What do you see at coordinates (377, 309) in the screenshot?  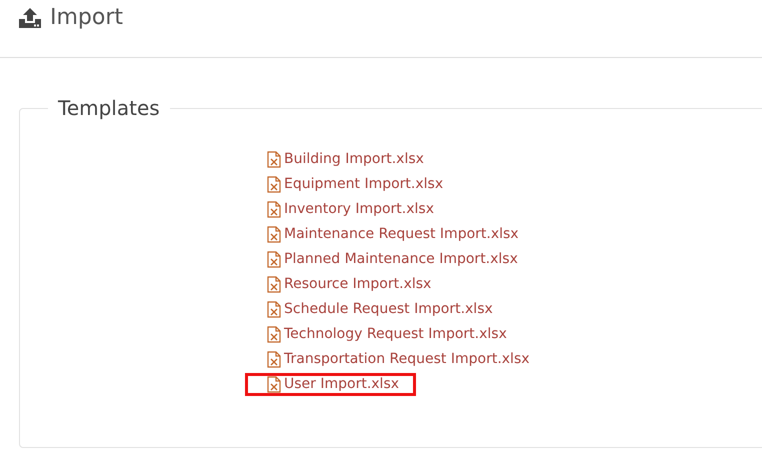 I see `file-link: Schedule Request Import.xlsx` at bounding box center [377, 309].